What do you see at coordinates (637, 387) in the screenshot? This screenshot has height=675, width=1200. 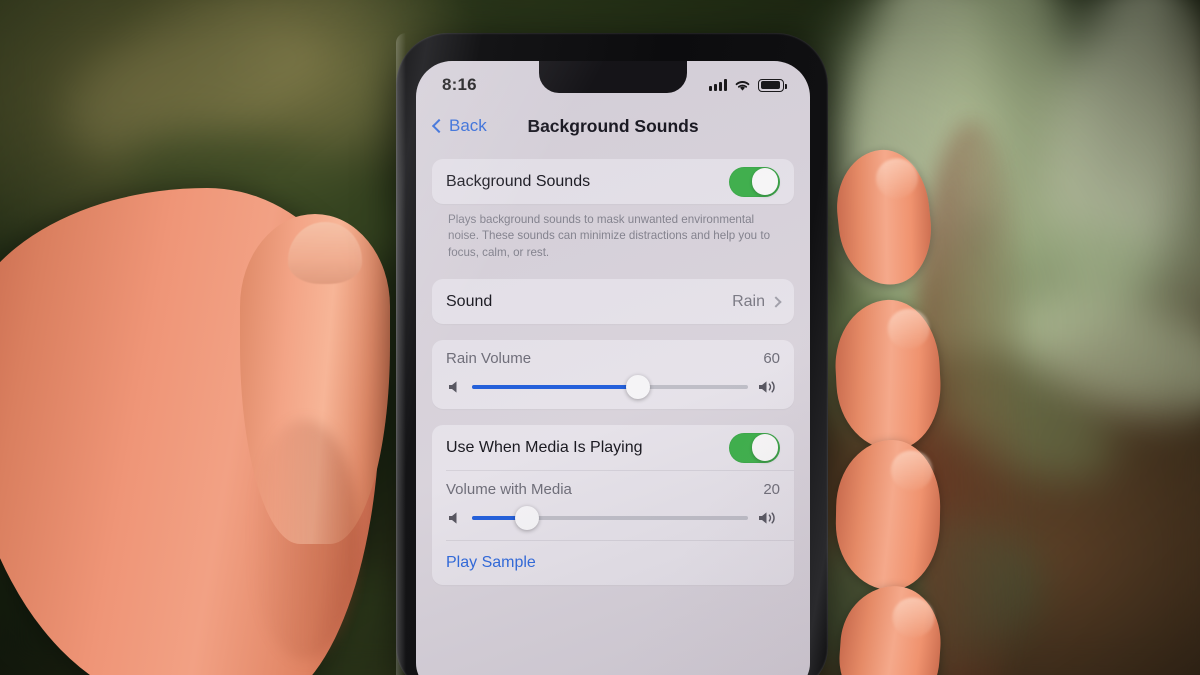 I see `rain-volume-slider-knob` at bounding box center [637, 387].